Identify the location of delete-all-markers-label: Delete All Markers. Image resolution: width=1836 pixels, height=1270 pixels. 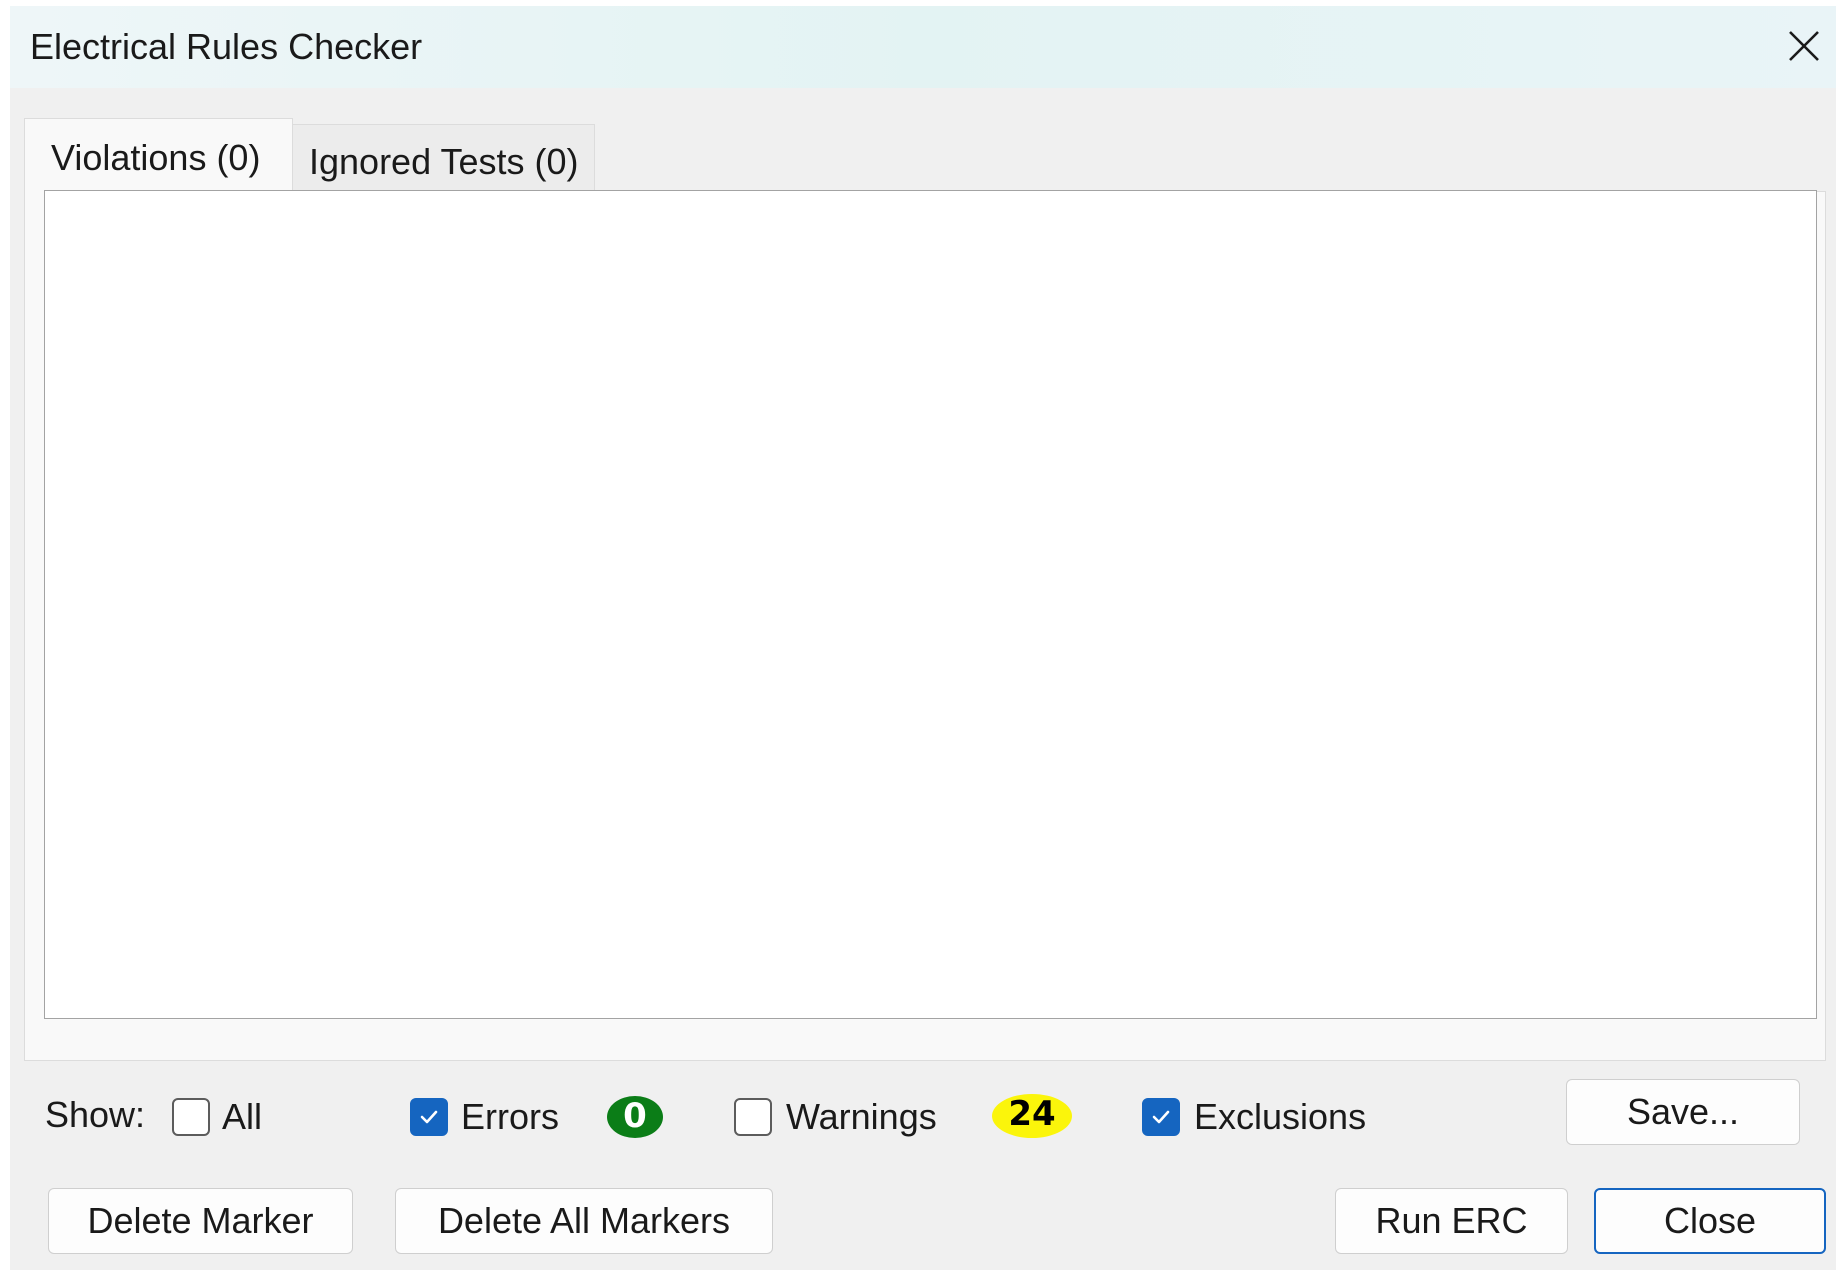
(584, 1220).